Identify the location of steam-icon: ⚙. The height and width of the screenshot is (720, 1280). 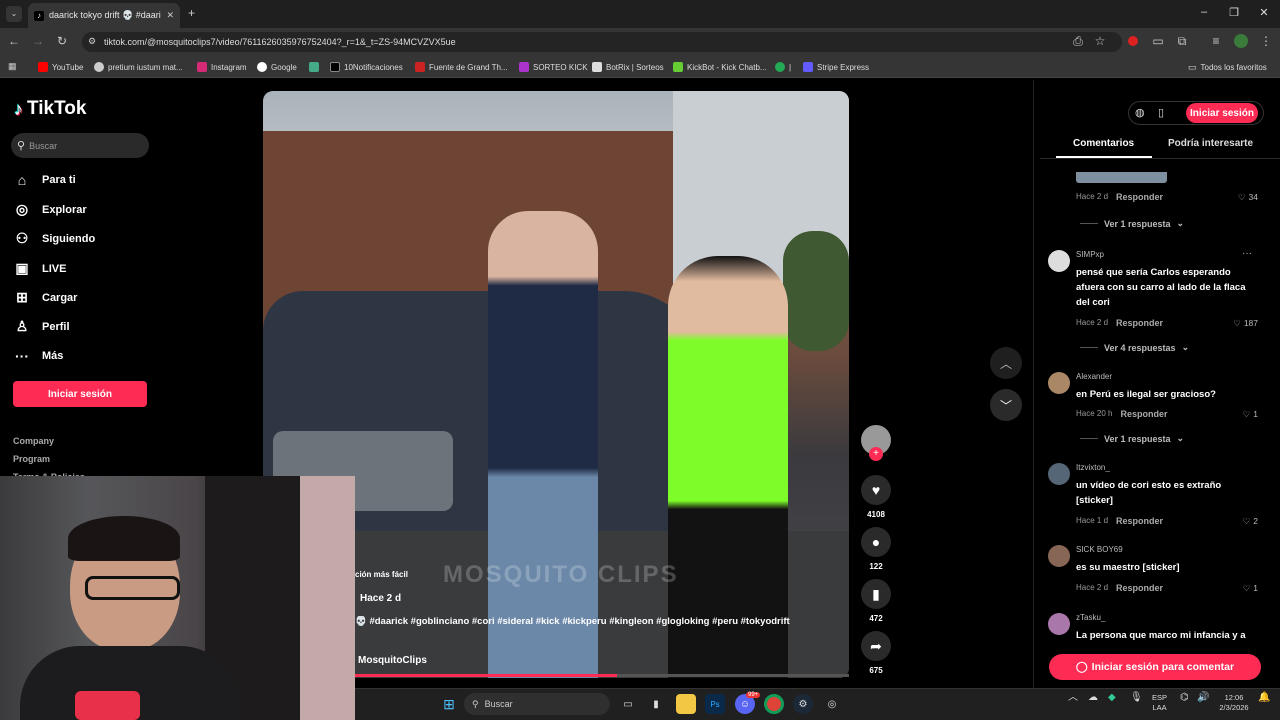
(803, 704).